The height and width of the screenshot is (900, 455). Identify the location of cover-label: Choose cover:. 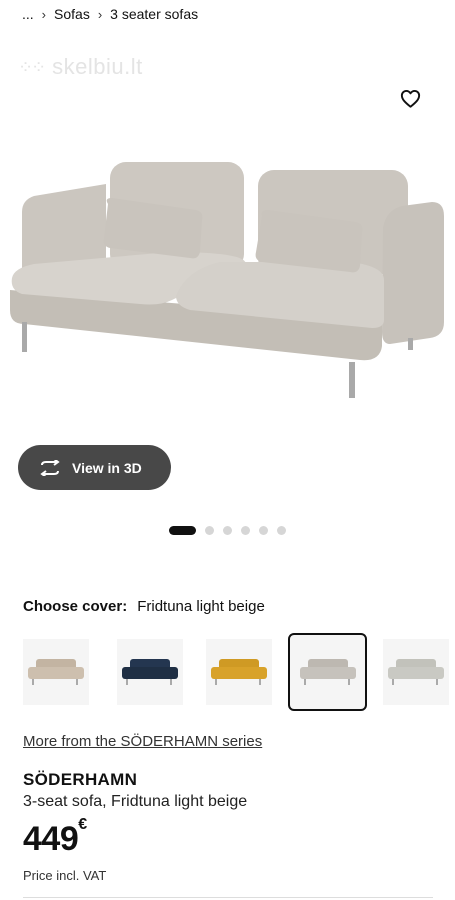
(75, 606).